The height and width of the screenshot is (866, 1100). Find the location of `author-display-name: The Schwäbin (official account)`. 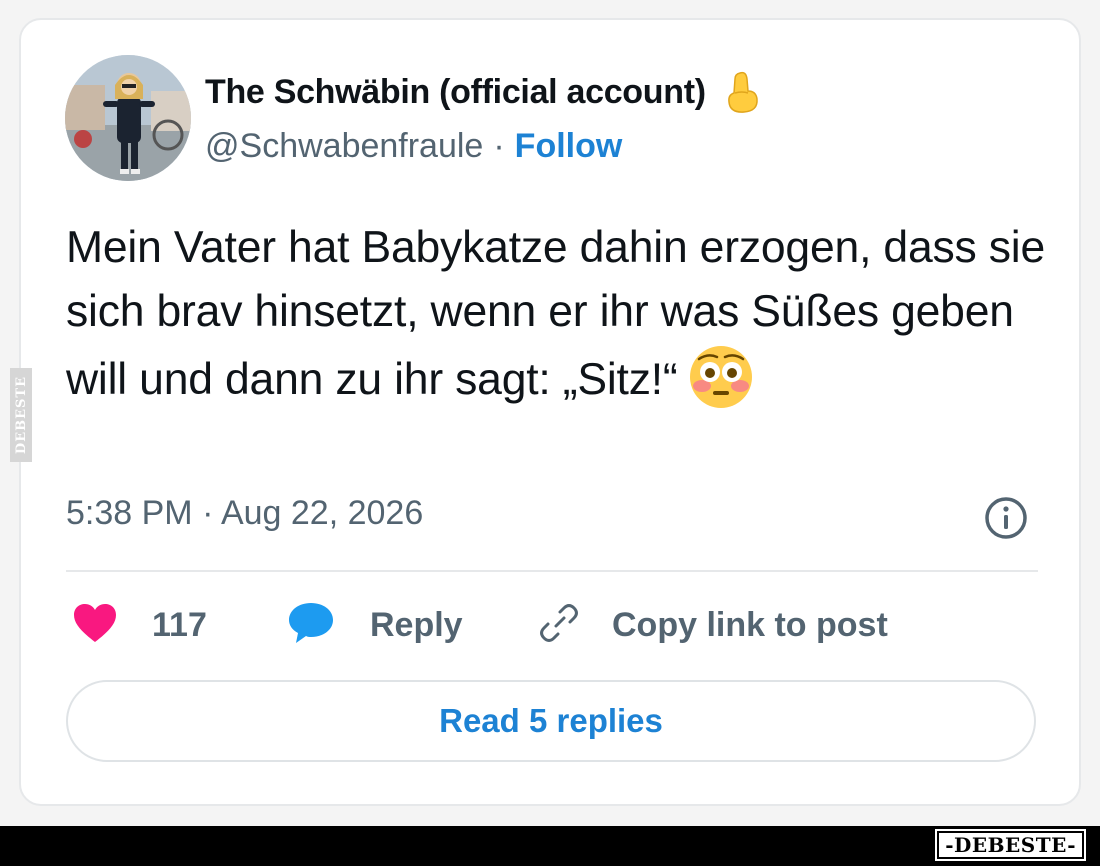

author-display-name: The Schwäbin (official account) is located at coordinates (455, 92).